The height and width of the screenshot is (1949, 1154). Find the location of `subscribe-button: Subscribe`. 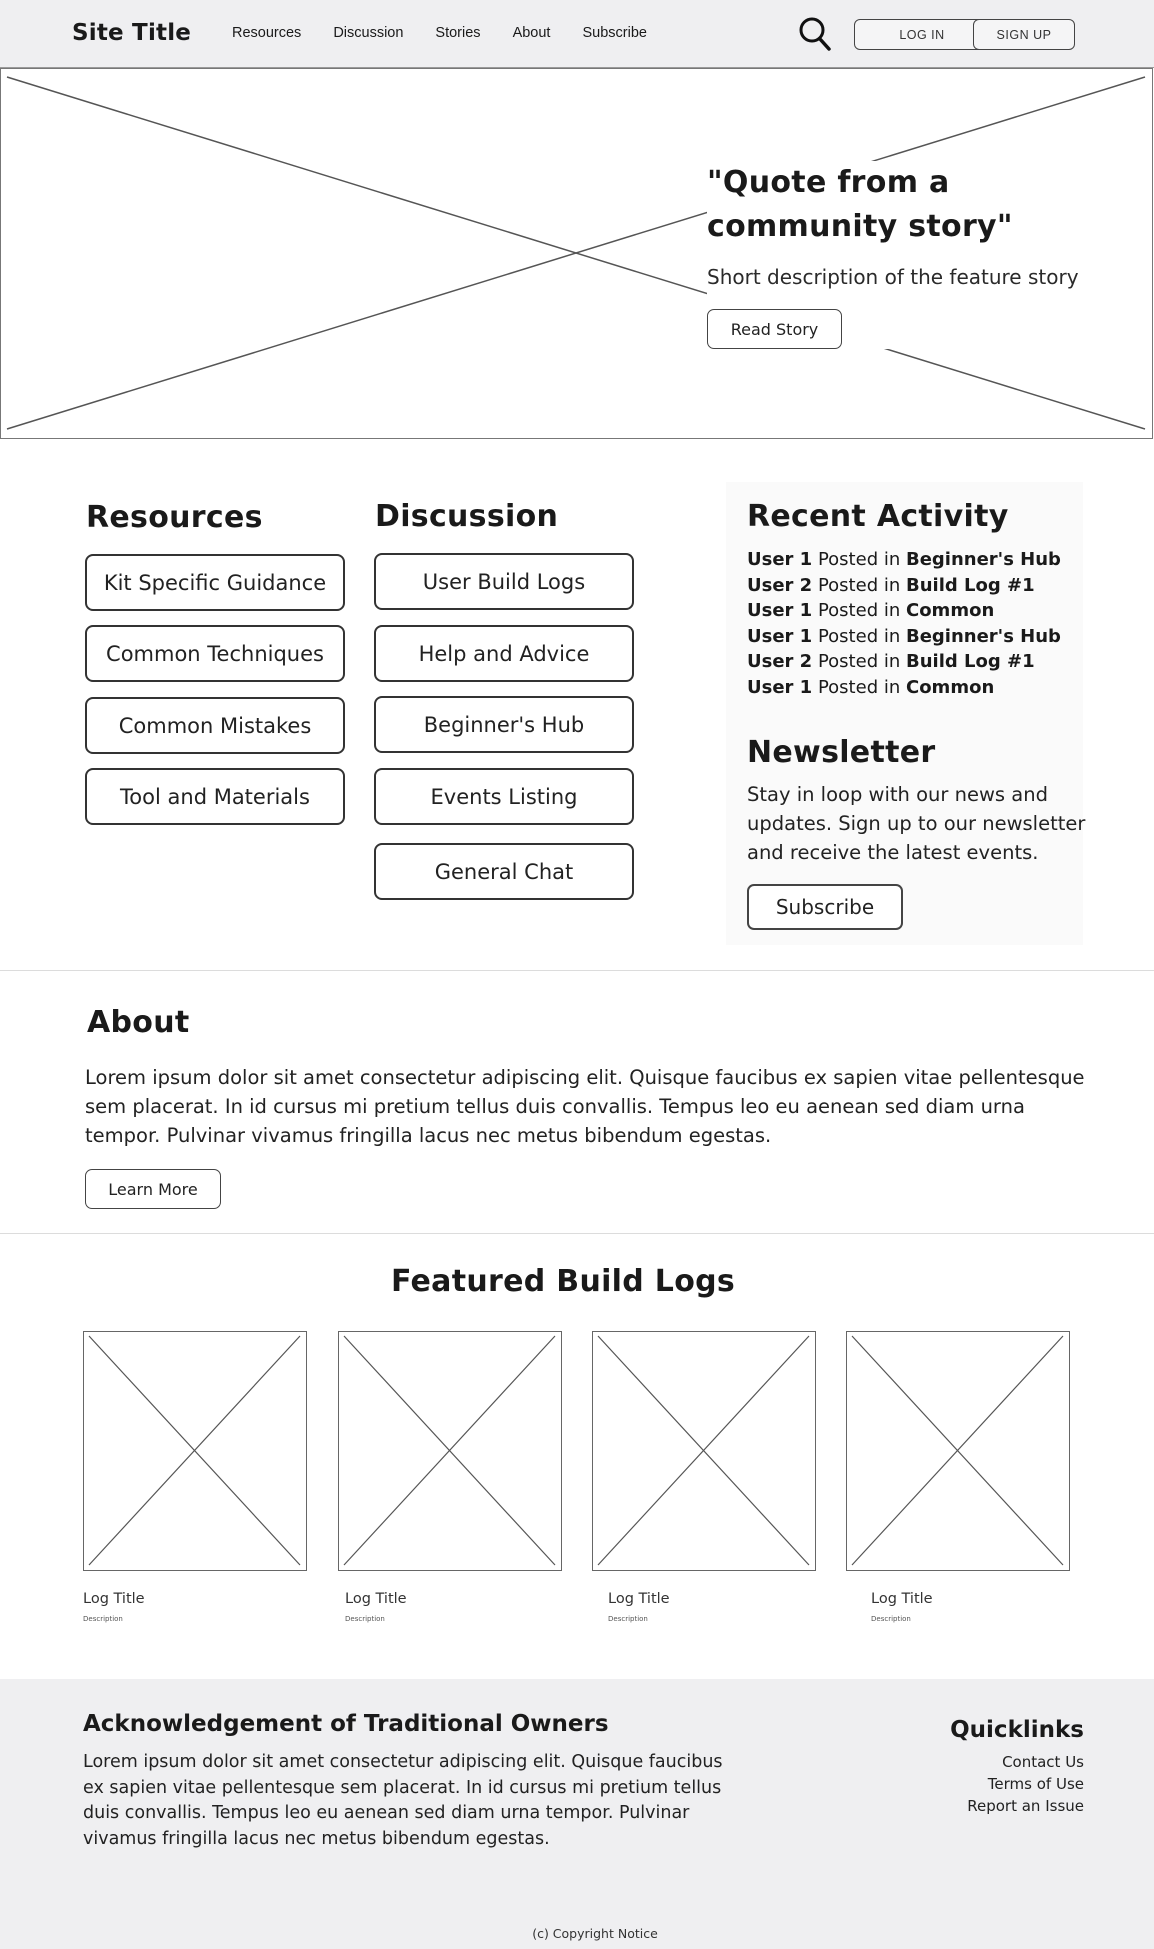

subscribe-button: Subscribe is located at coordinates (825, 907).